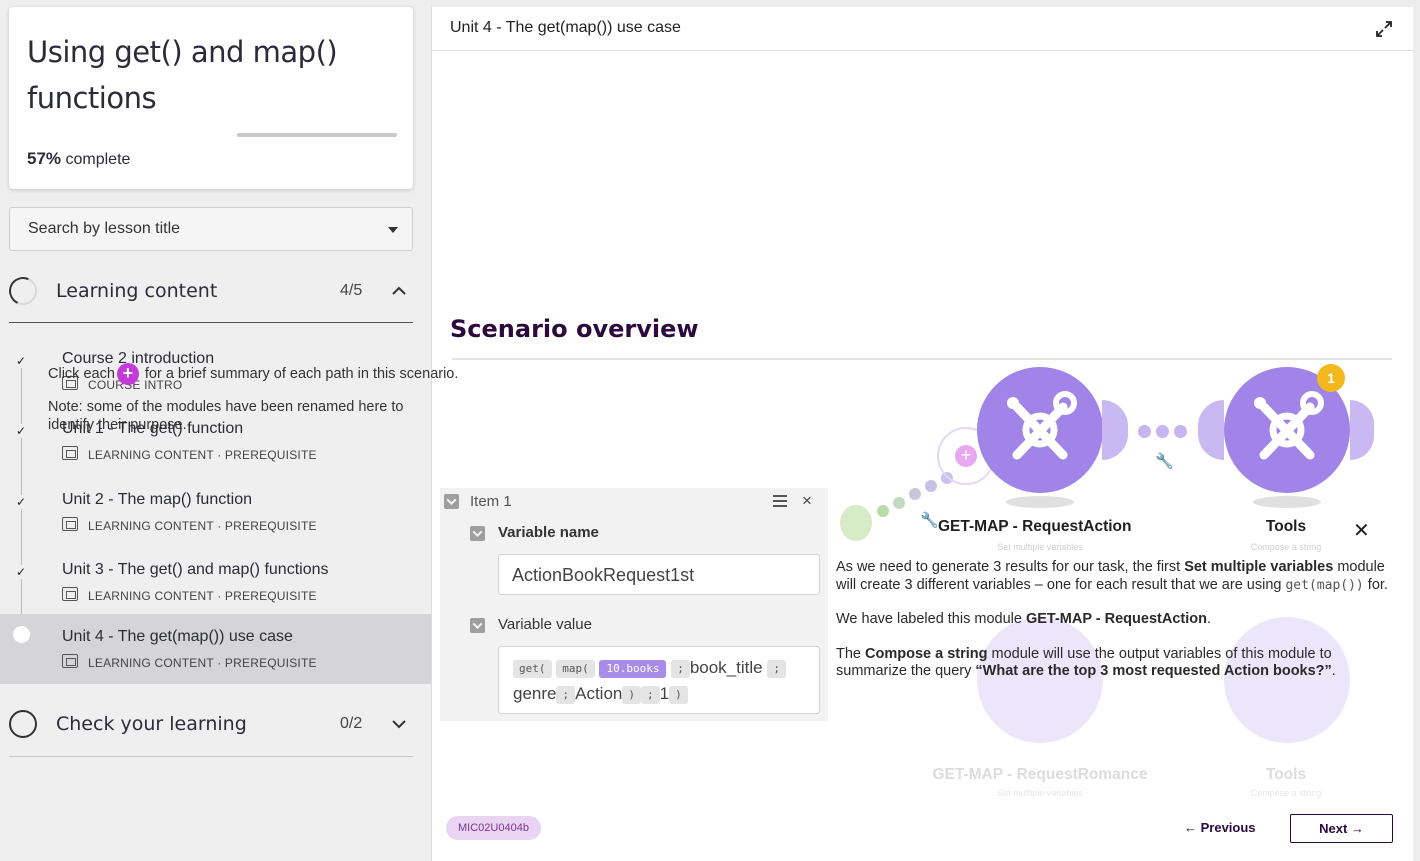 The image size is (1420, 861). I want to click on variable-name-input: ActionBookRequest1st, so click(659, 574).